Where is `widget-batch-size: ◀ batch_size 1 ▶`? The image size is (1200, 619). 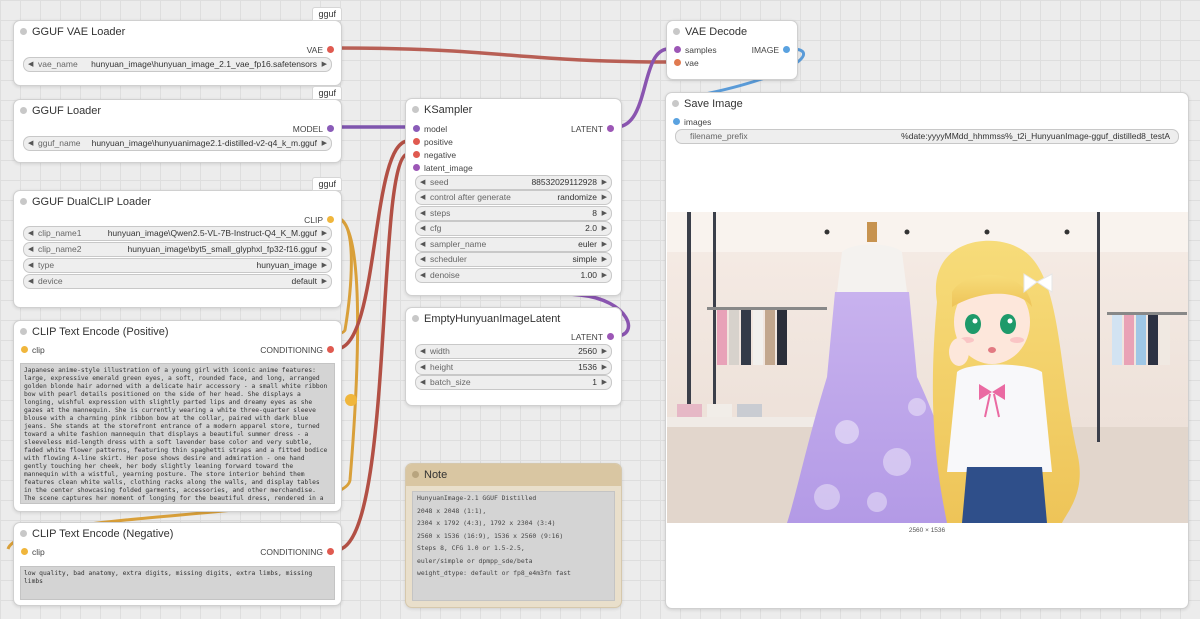
widget-batch-size: ◀ batch_size 1 ▶ is located at coordinates (513, 382).